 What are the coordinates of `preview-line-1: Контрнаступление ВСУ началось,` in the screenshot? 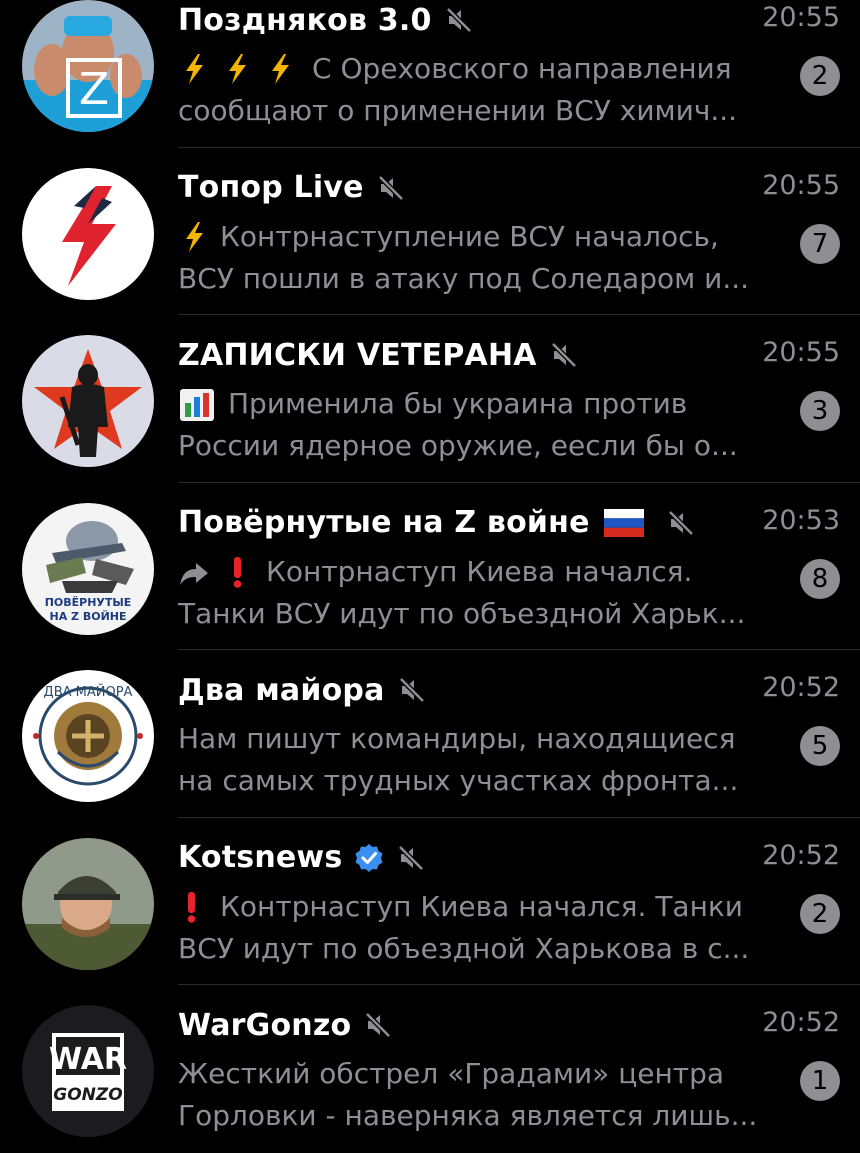 It's located at (469, 236).